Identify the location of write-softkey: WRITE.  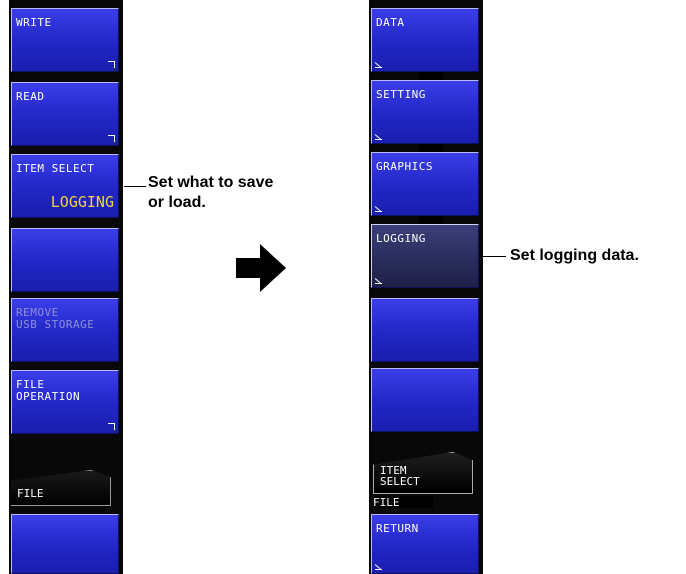
(65, 40).